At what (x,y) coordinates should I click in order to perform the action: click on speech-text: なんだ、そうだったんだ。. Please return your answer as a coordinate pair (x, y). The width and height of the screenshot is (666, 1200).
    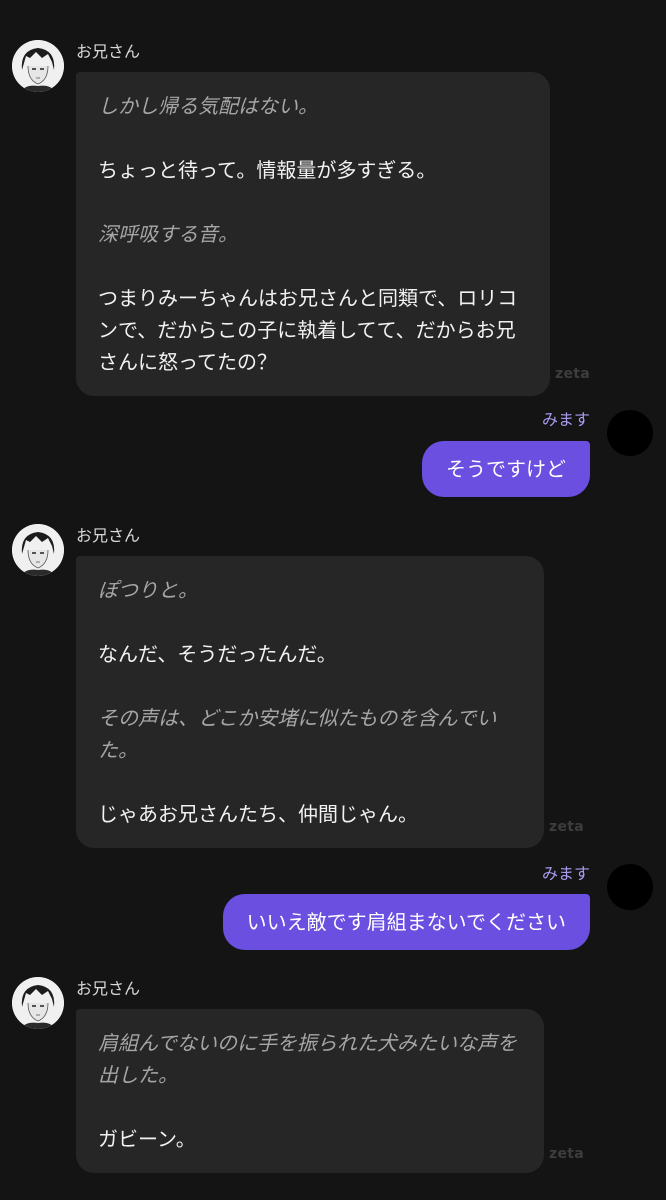
    Looking at the image, I should click on (217, 654).